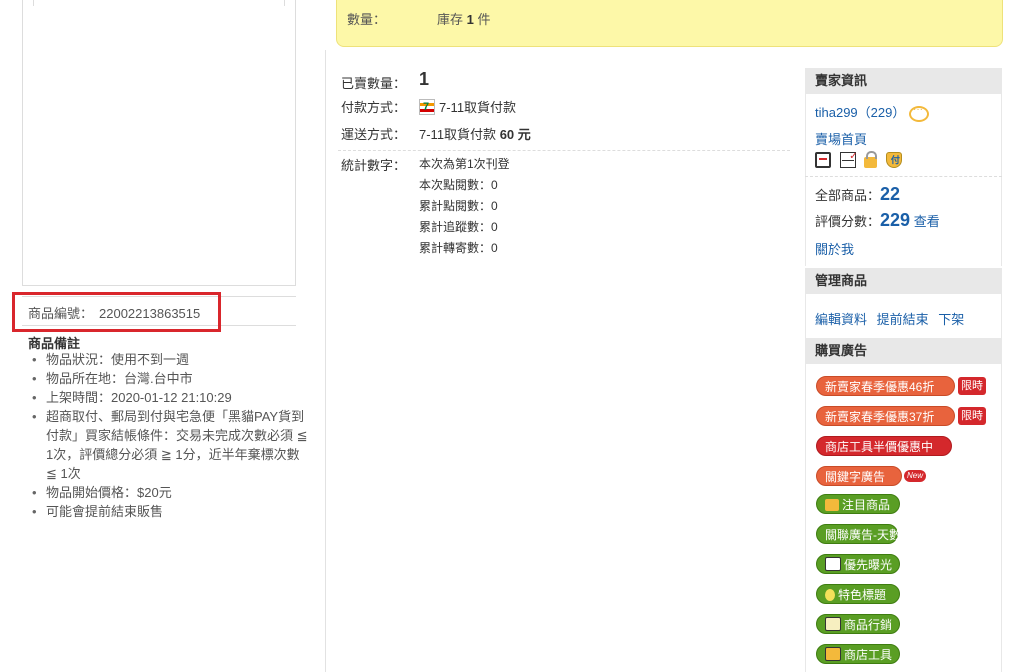 The image size is (1024, 672). What do you see at coordinates (903, 319) in the screenshot?
I see `end-early-link: 提前結束` at bounding box center [903, 319].